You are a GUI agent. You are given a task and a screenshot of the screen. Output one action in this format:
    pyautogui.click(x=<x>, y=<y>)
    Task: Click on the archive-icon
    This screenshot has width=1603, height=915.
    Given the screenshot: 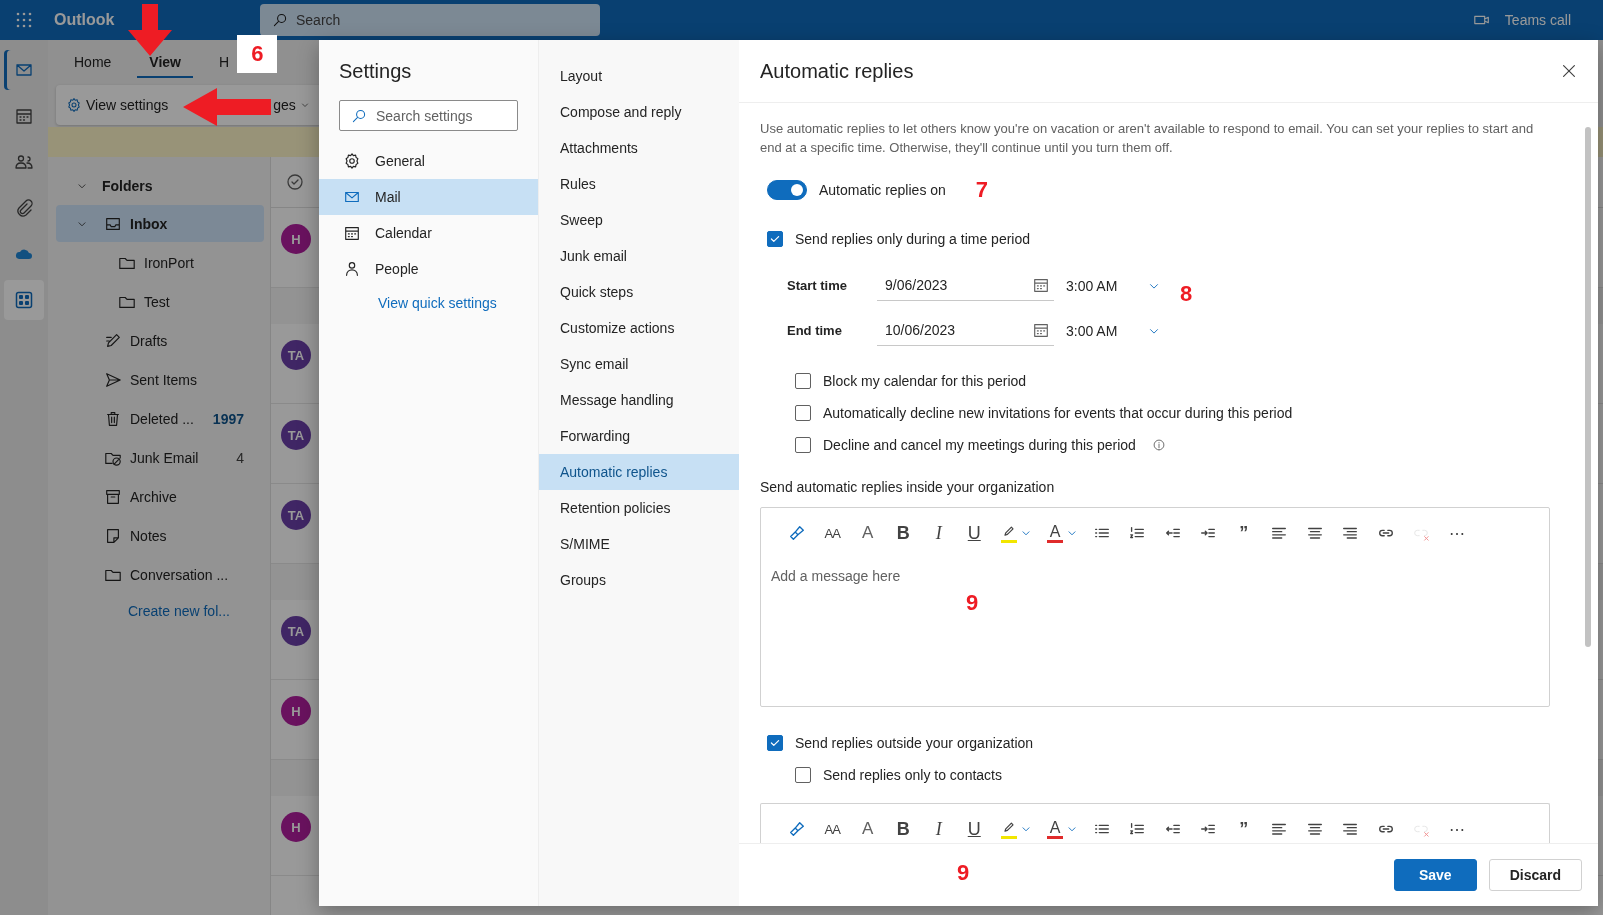 What is the action you would take?
    pyautogui.click(x=113, y=496)
    